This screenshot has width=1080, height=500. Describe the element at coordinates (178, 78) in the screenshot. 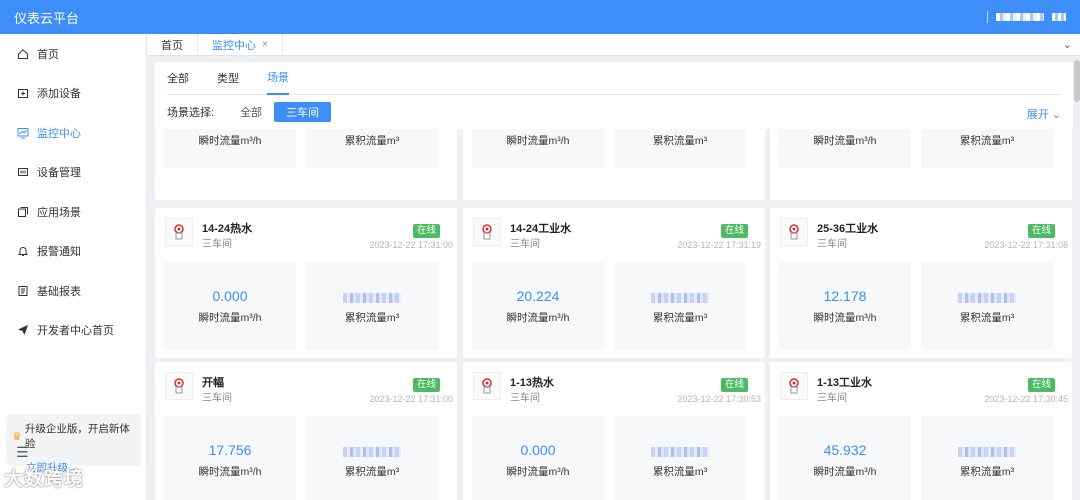

I see `filter-tab-all: 全部` at that location.